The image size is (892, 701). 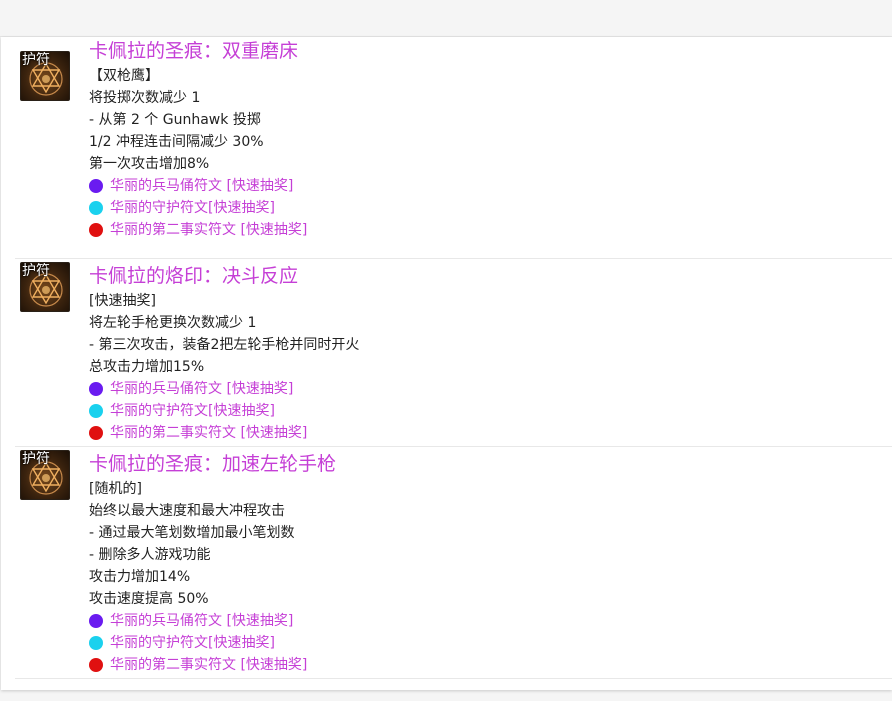 I want to click on amulet-title: 卡佩拉的圣痕：双重磨床, so click(x=194, y=51).